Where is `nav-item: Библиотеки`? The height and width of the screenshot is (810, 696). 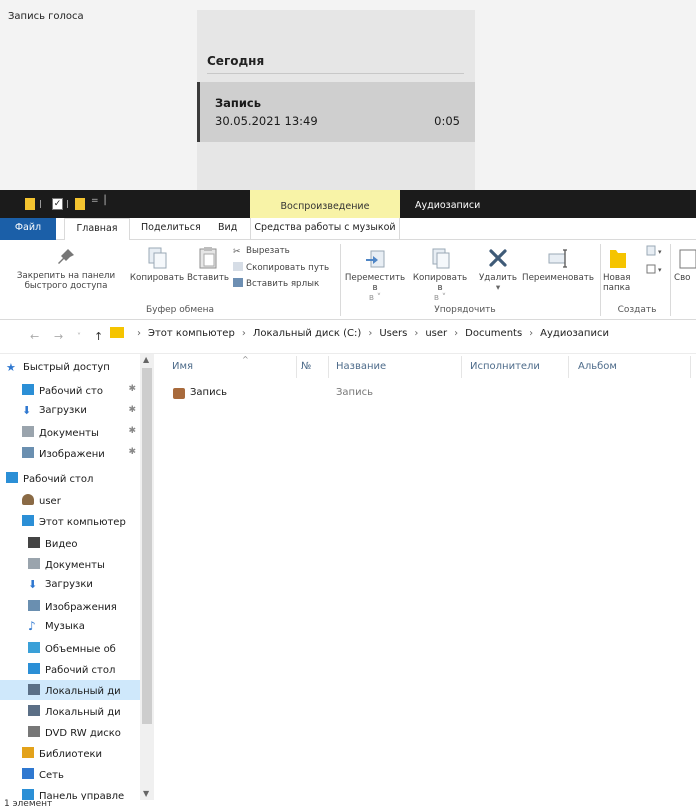
nav-item: Библиотеки is located at coordinates (70, 753).